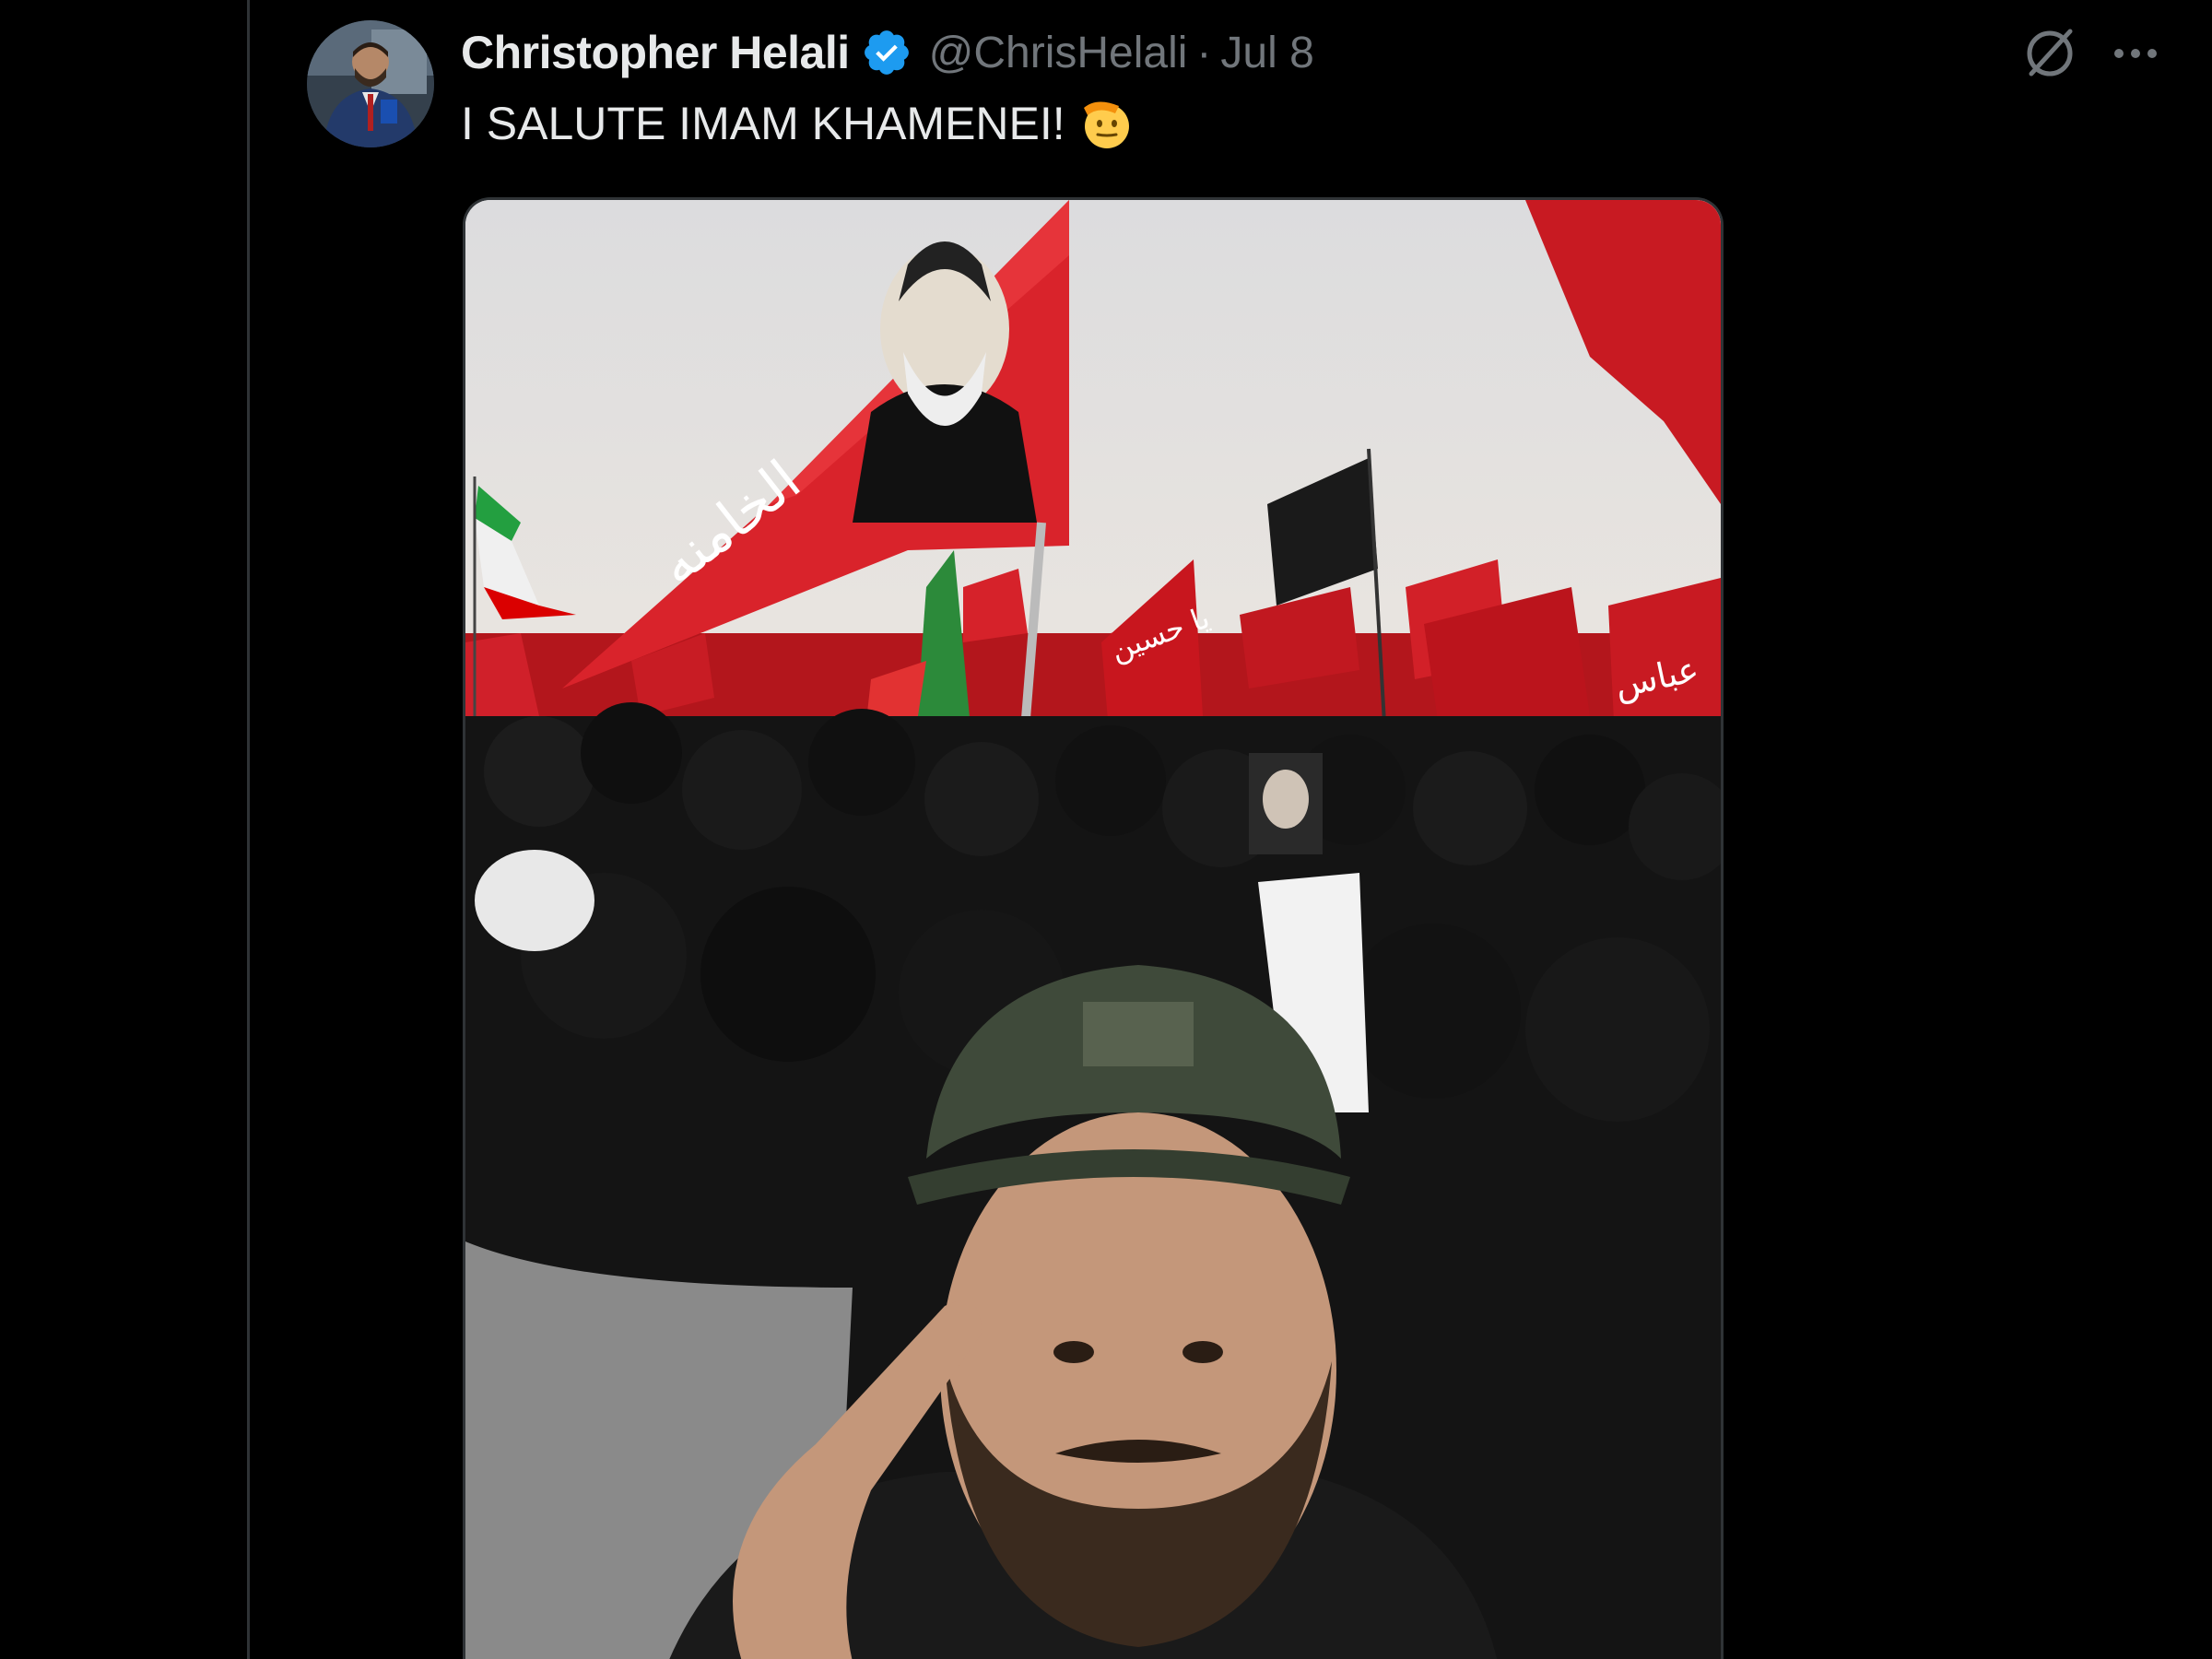 The height and width of the screenshot is (1659, 2212). I want to click on tweet-header: Christopher Helali @ChrisHelali · Jul 8, so click(887, 52).